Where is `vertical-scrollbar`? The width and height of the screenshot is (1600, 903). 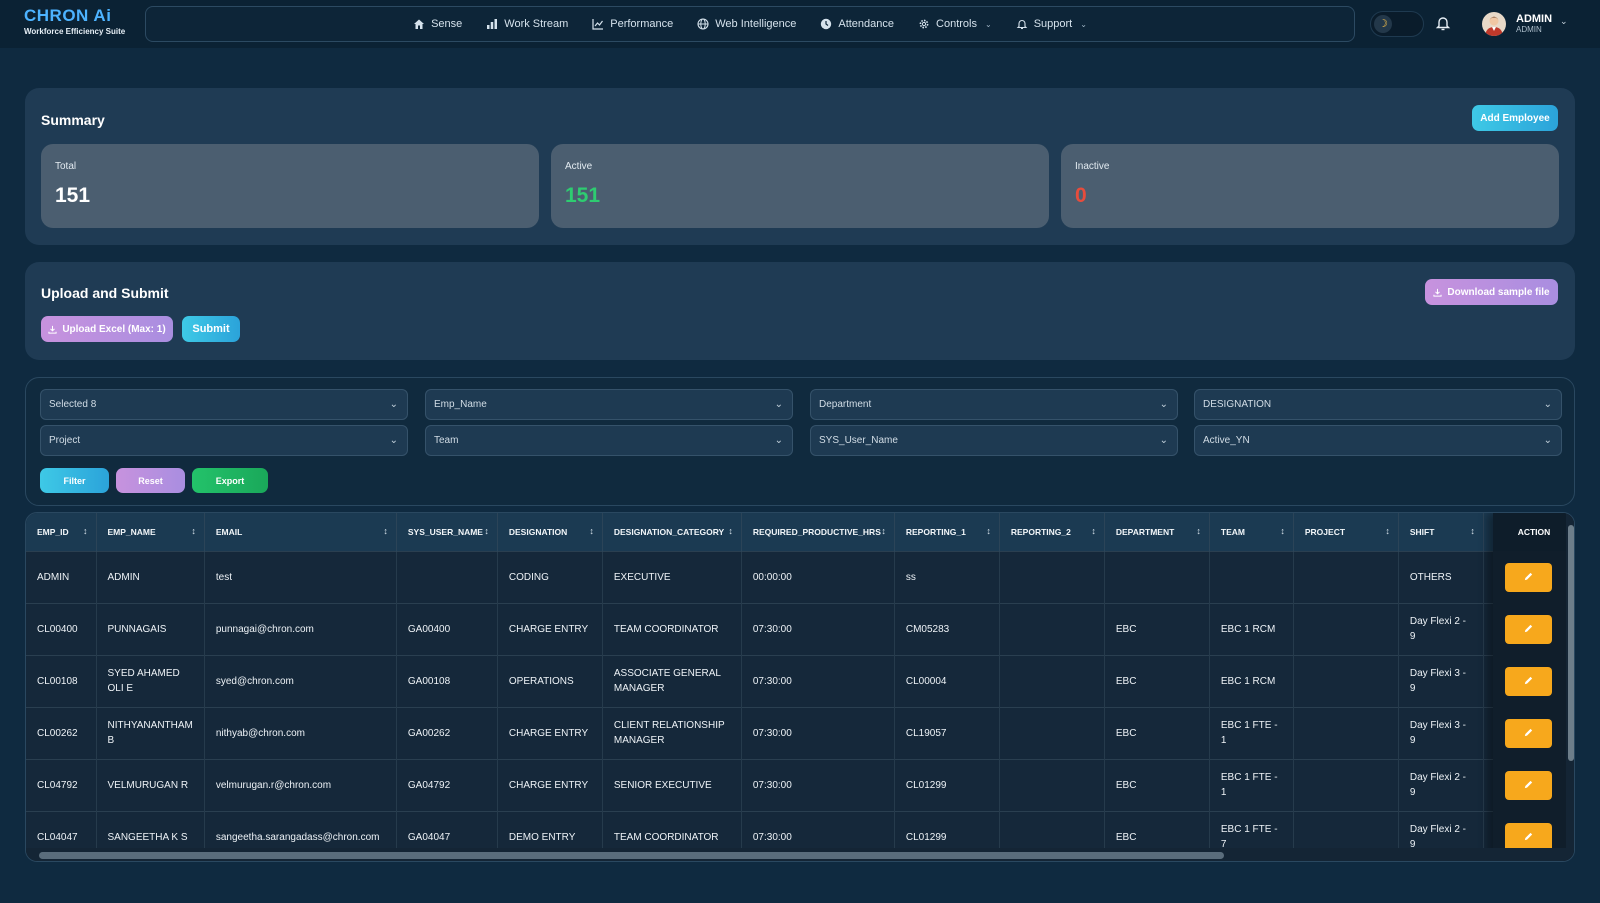
vertical-scrollbar is located at coordinates (1570, 680).